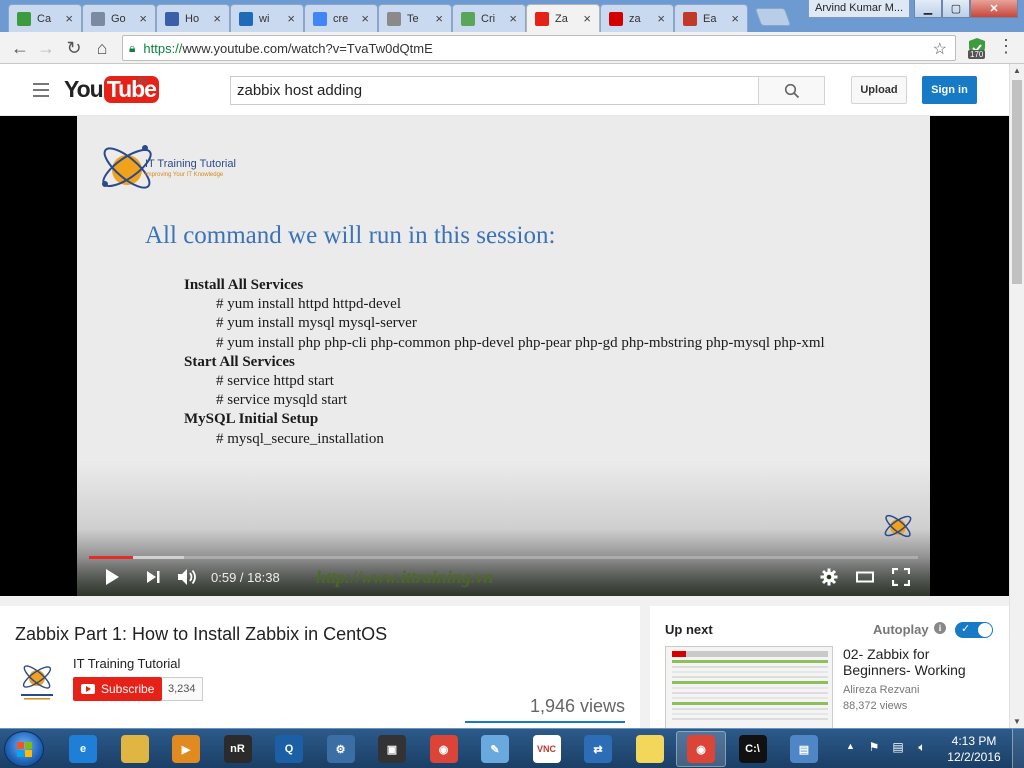  I want to click on chrome-active-icon: ◉, so click(701, 749).